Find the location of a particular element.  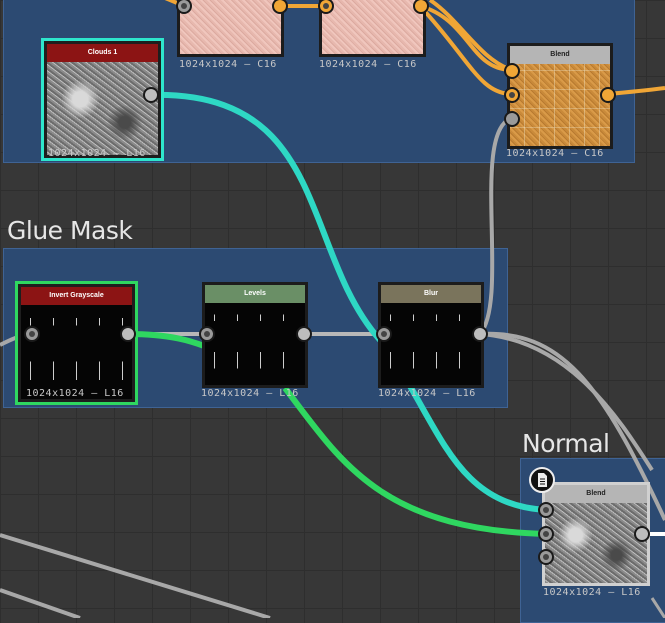

node-resolution-blend-normal: 1024x1024 – L16 is located at coordinates (592, 592).